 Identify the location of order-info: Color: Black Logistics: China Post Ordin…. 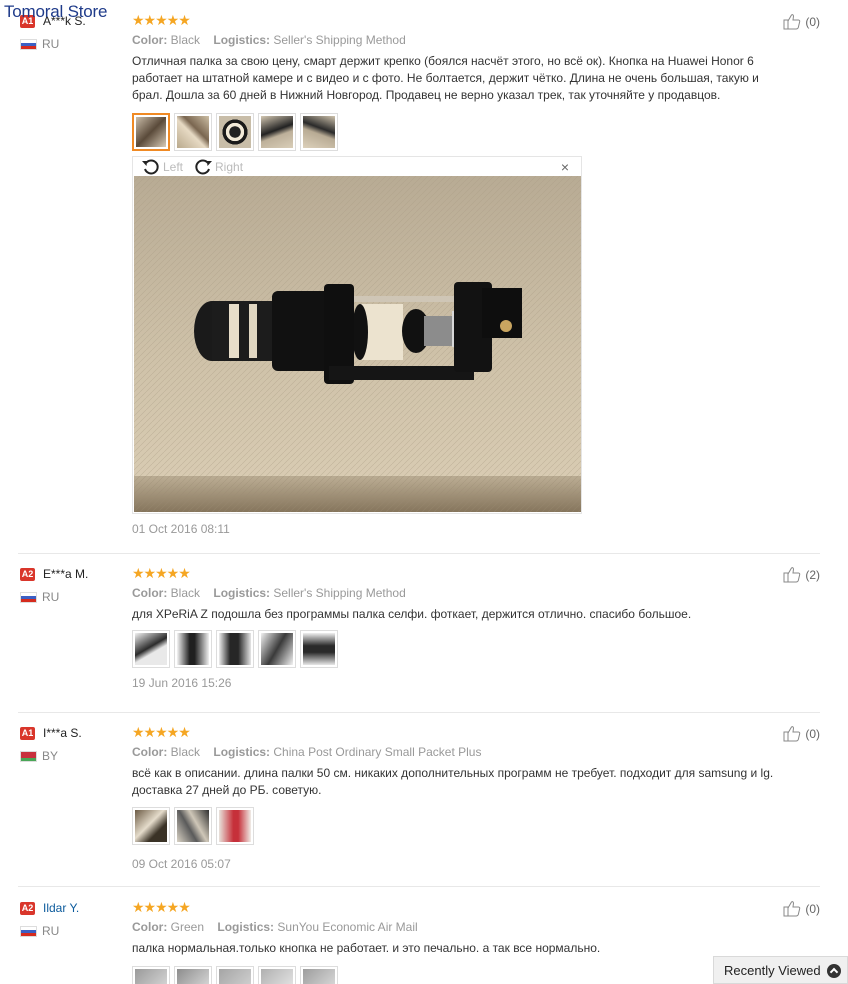
(462, 753).